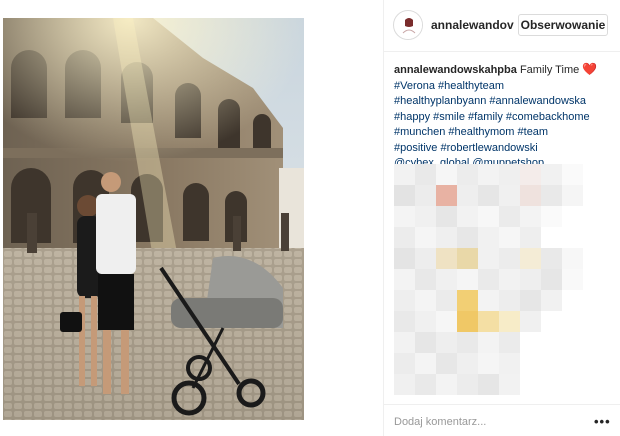  What do you see at coordinates (501, 133) in the screenshot?
I see `hashtag-line: #munchen #healthymom #team` at bounding box center [501, 133].